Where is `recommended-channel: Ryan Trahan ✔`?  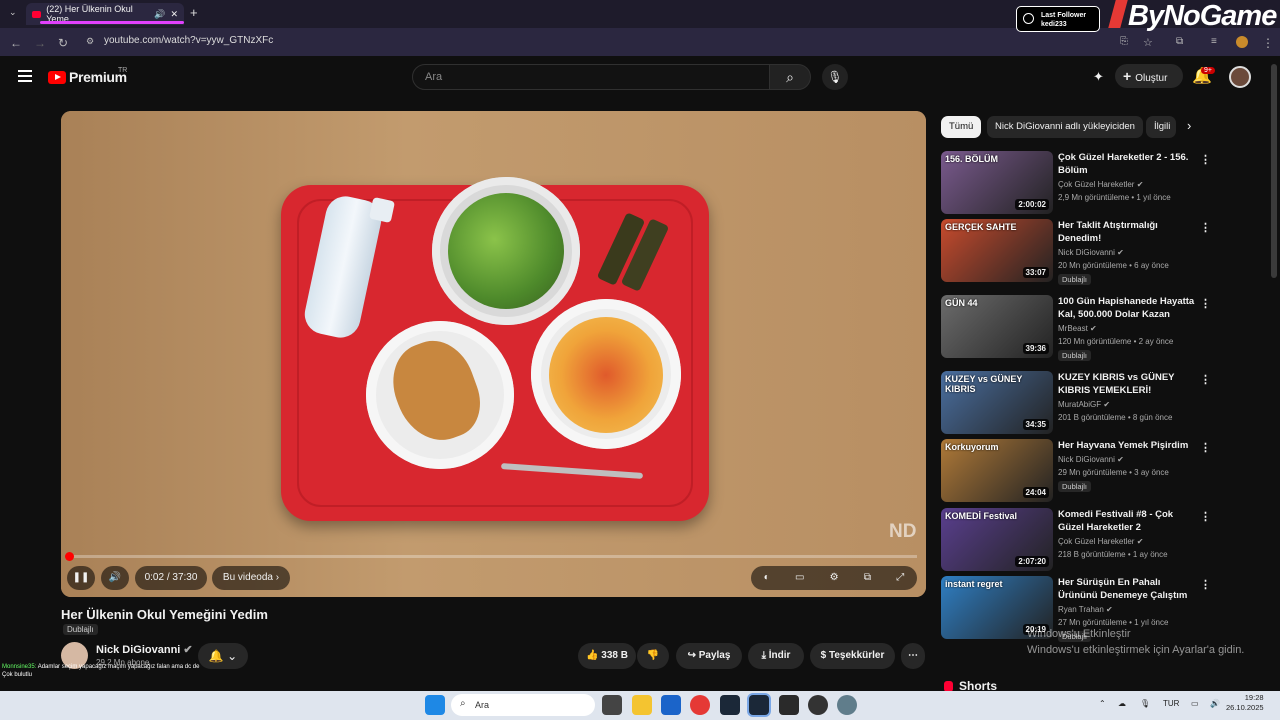
recommended-channel: Ryan Trahan ✔ is located at coordinates (1085, 609).